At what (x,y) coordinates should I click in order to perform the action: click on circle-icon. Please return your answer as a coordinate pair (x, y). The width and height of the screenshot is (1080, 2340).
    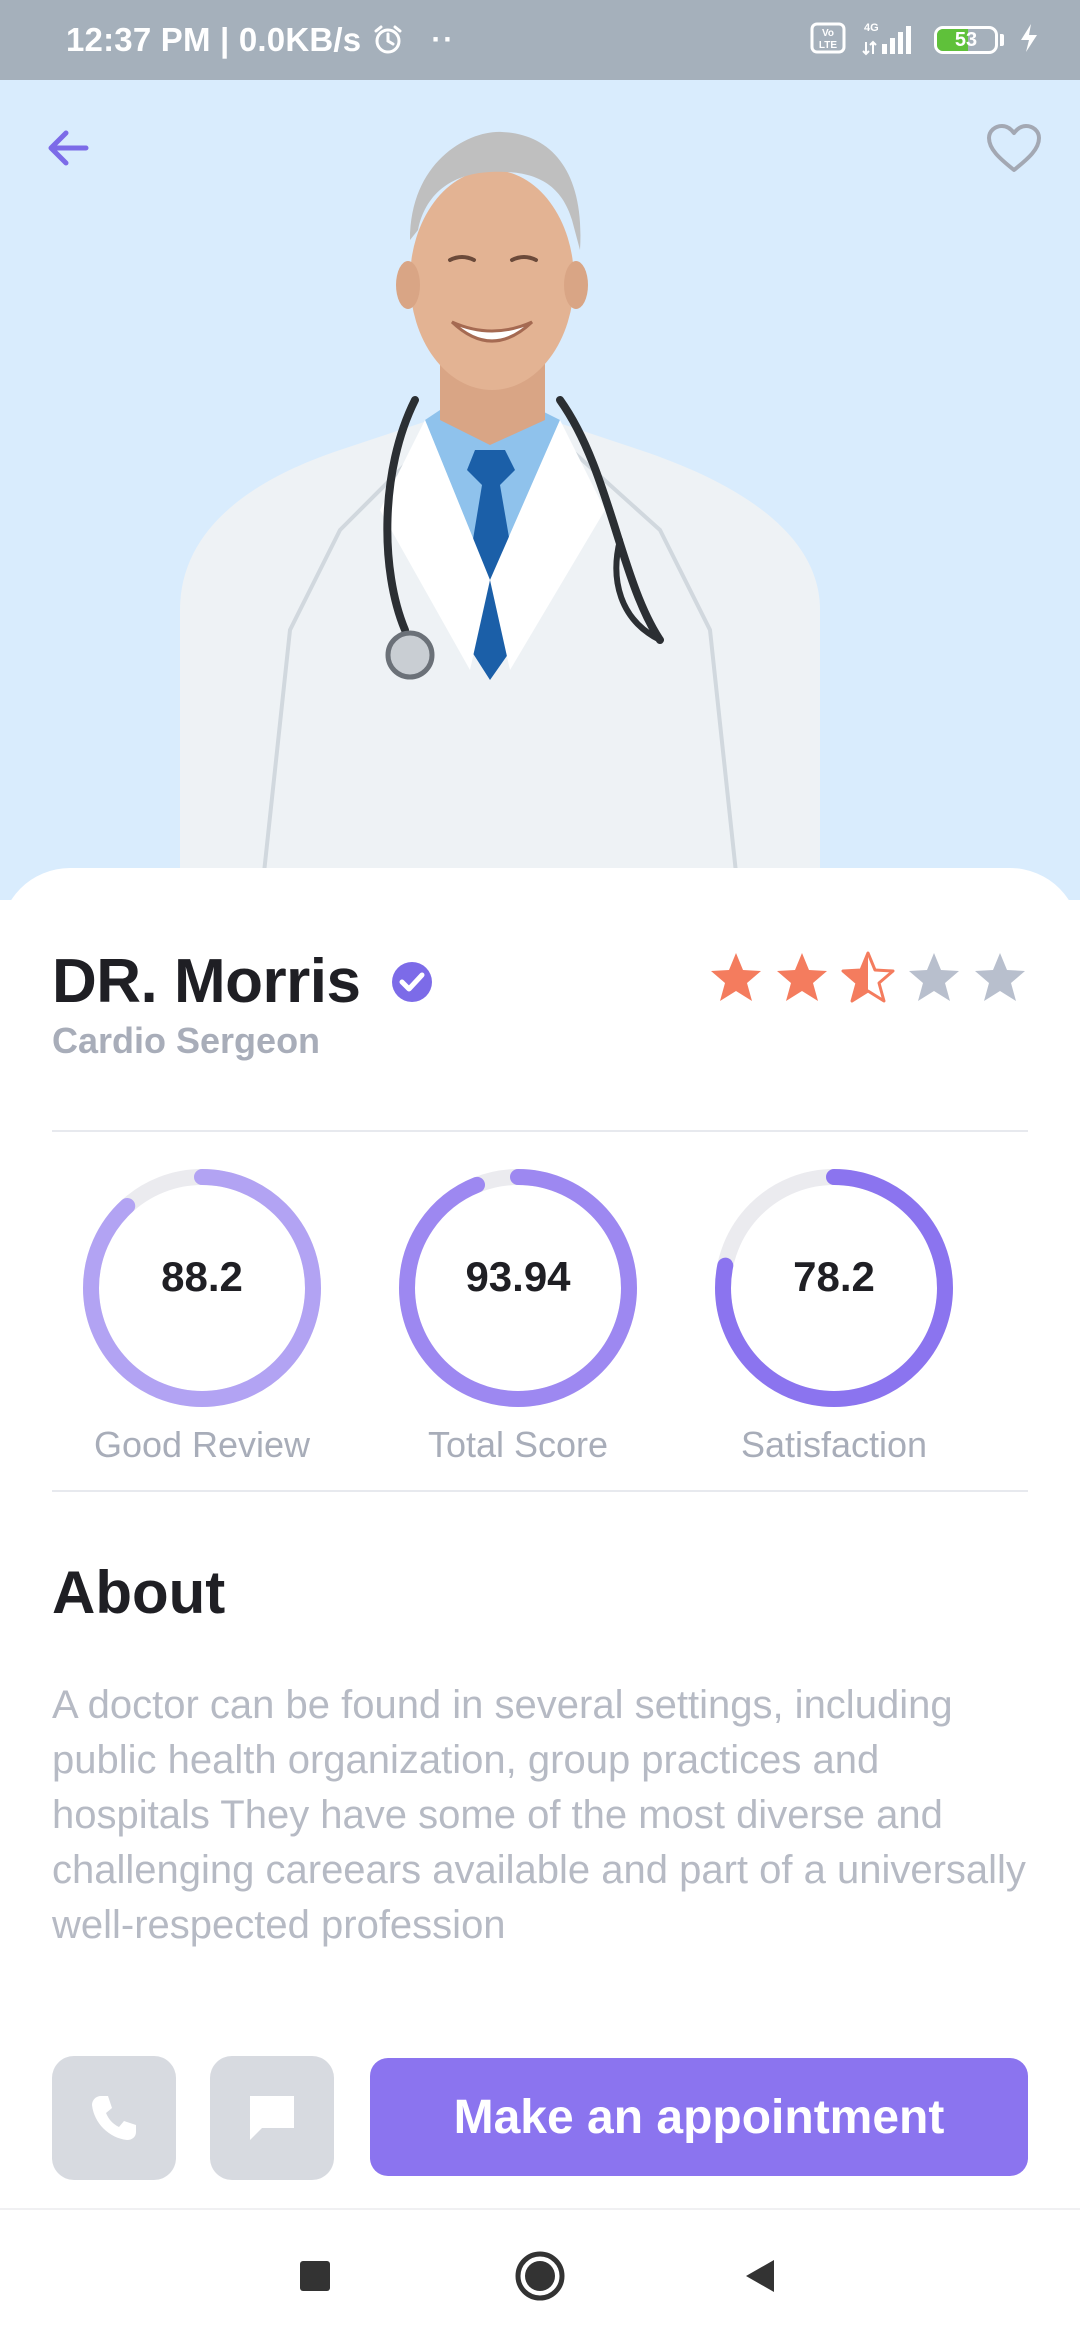
    Looking at the image, I should click on (540, 2276).